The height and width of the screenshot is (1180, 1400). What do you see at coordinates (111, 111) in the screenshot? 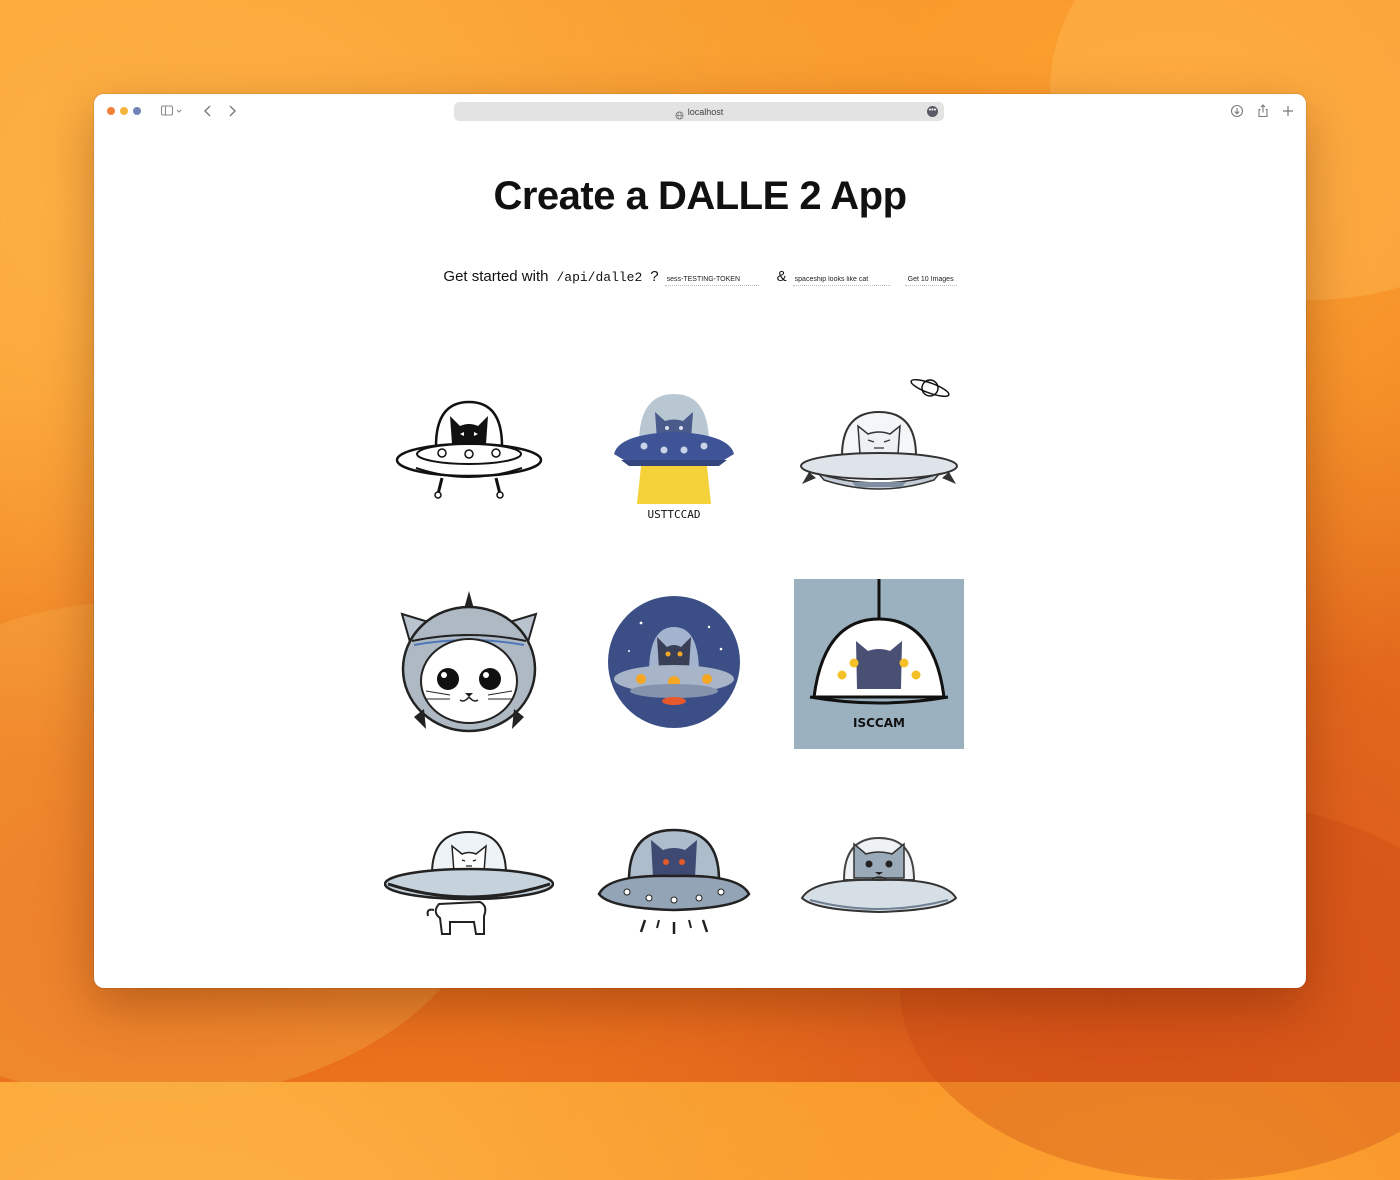
I see `close-window-button` at bounding box center [111, 111].